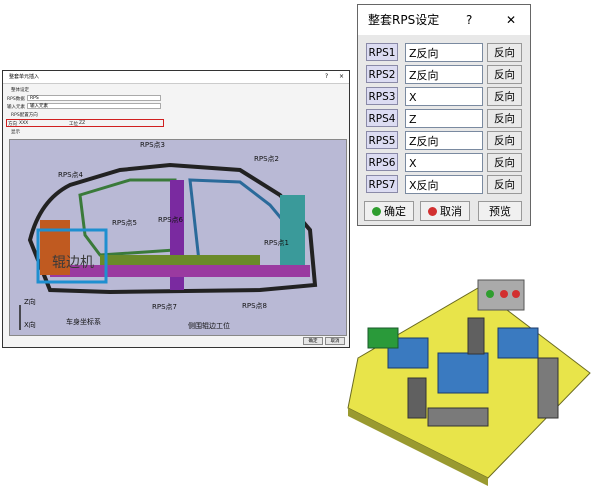  What do you see at coordinates (382, 74) in the screenshot?
I see `rps2-button: RPS2` at bounding box center [382, 74].